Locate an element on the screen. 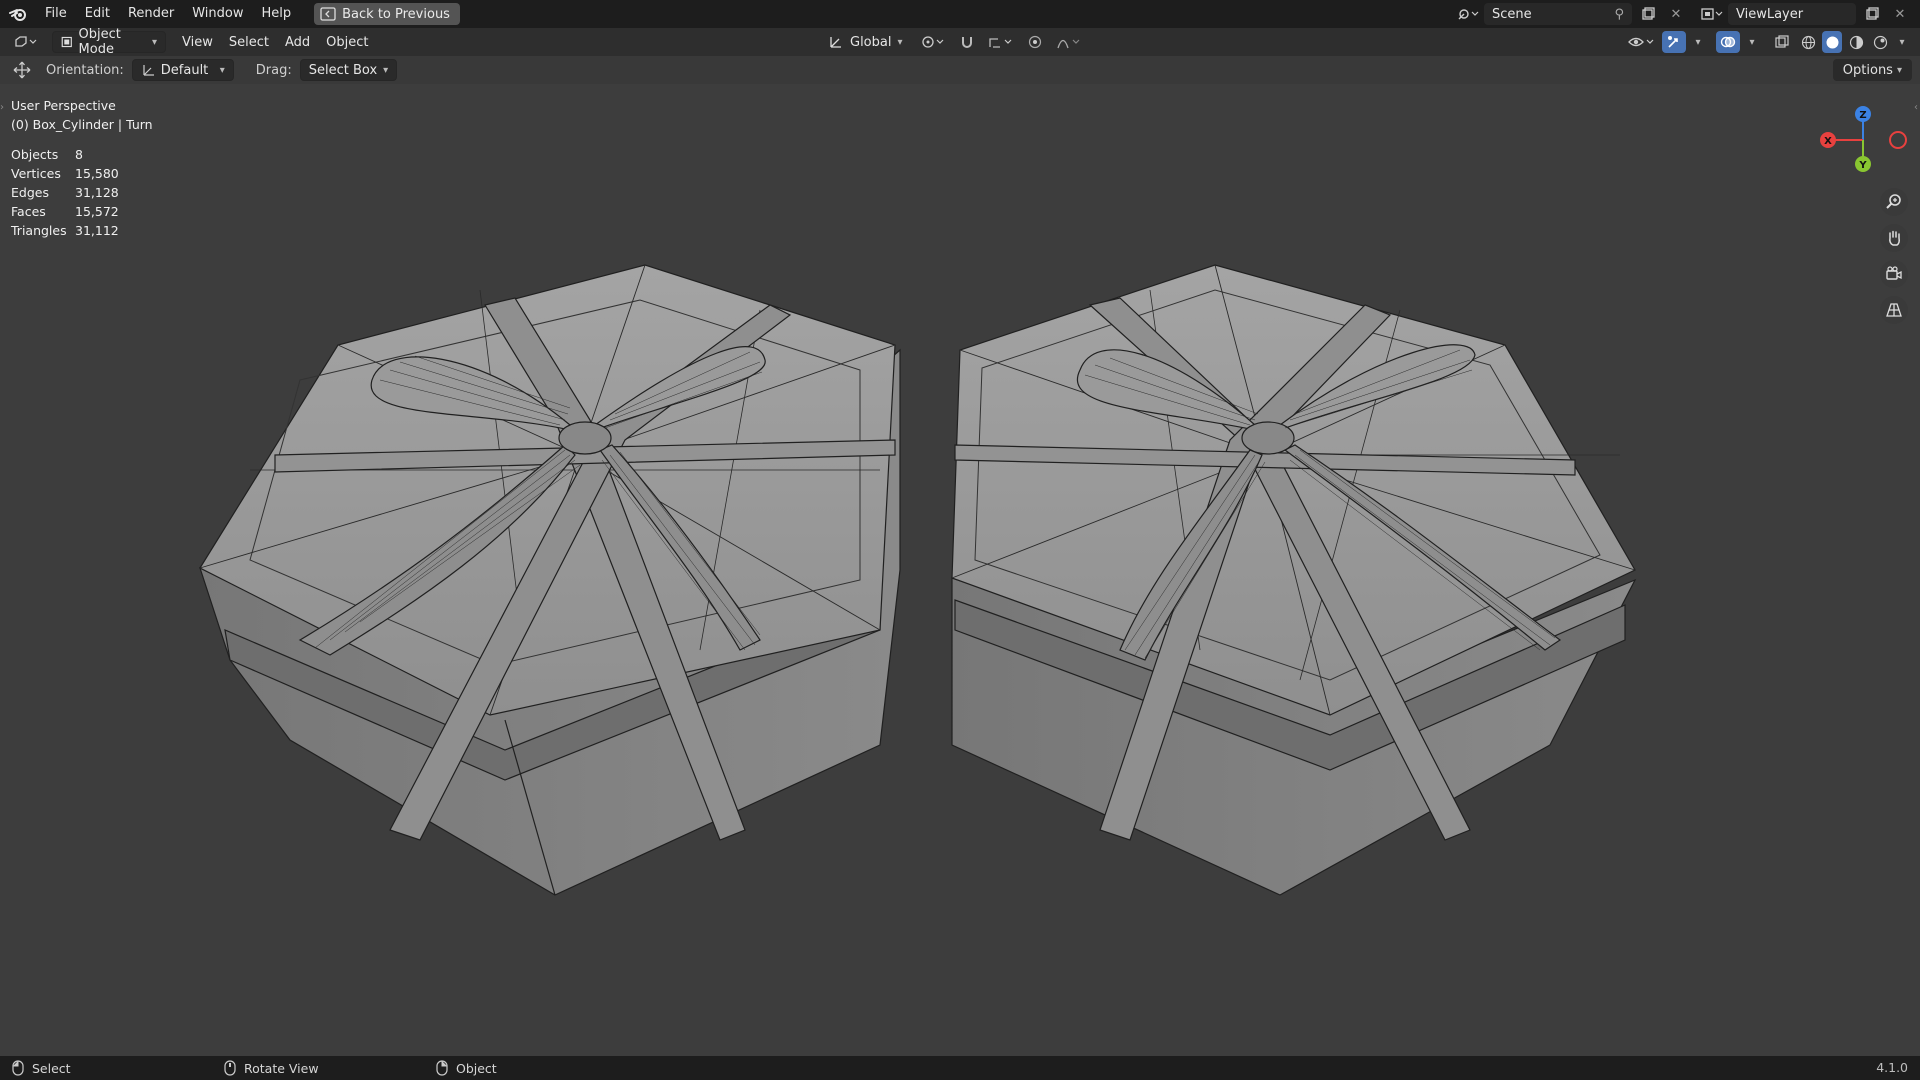  status-select-label: Select is located at coordinates (51, 1068).